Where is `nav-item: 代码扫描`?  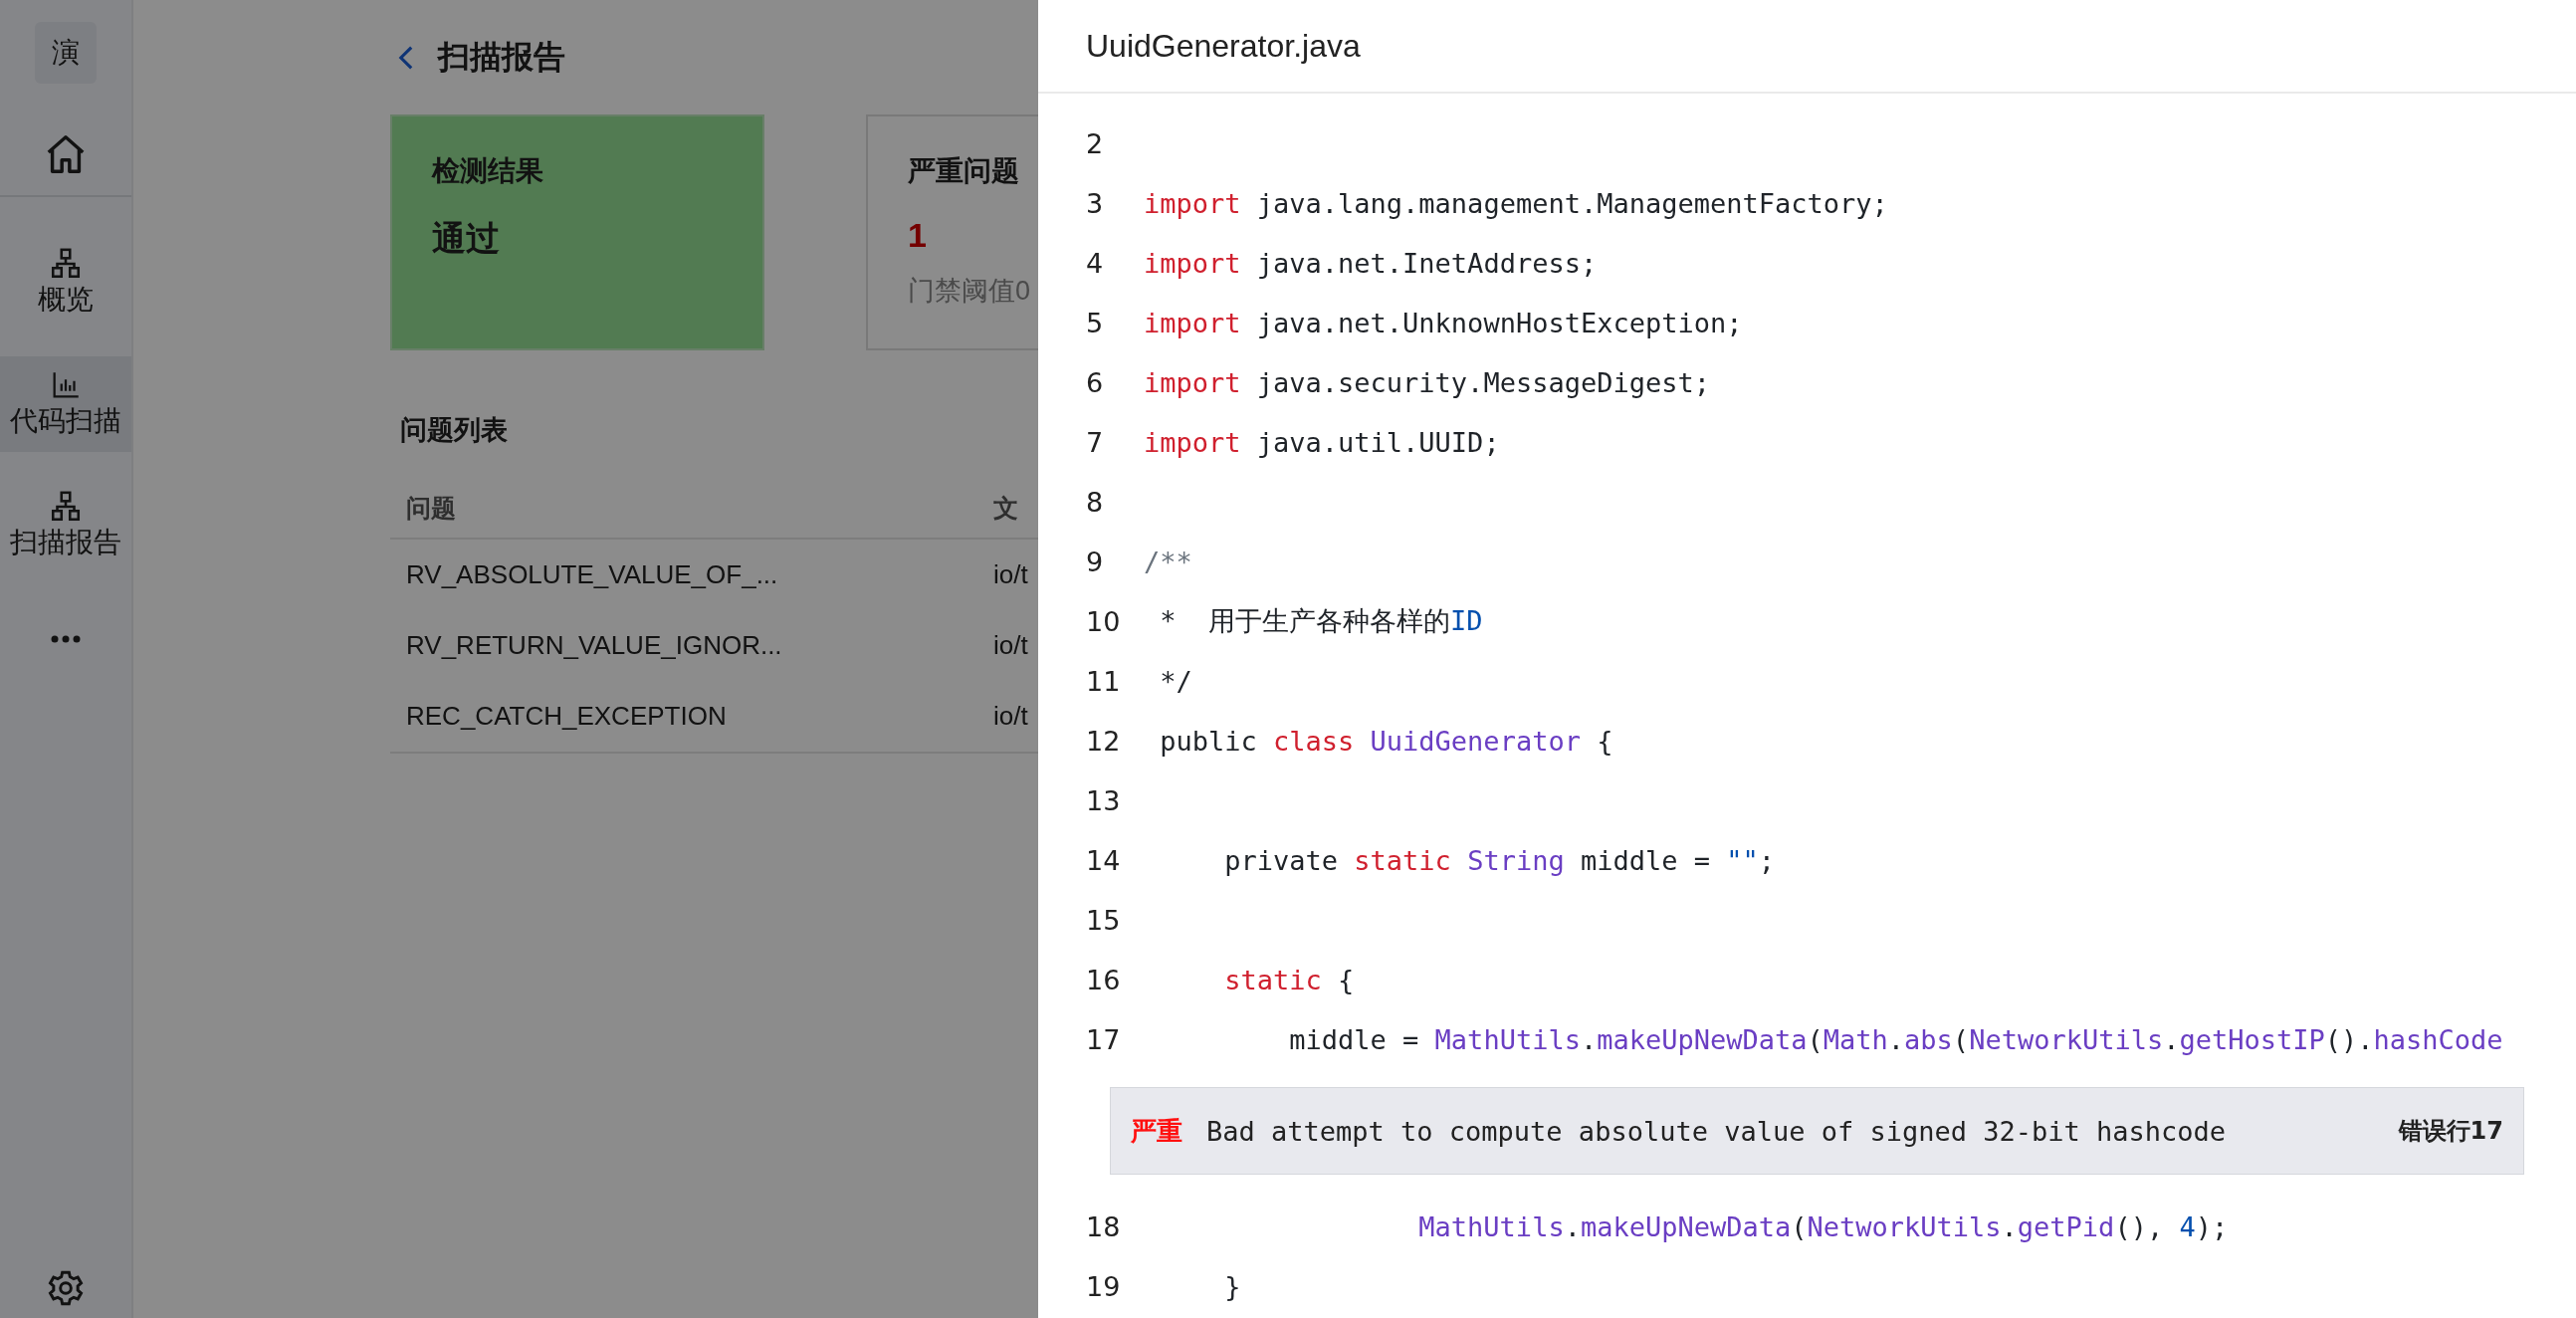
nav-item: 代码扫描 is located at coordinates (65, 404).